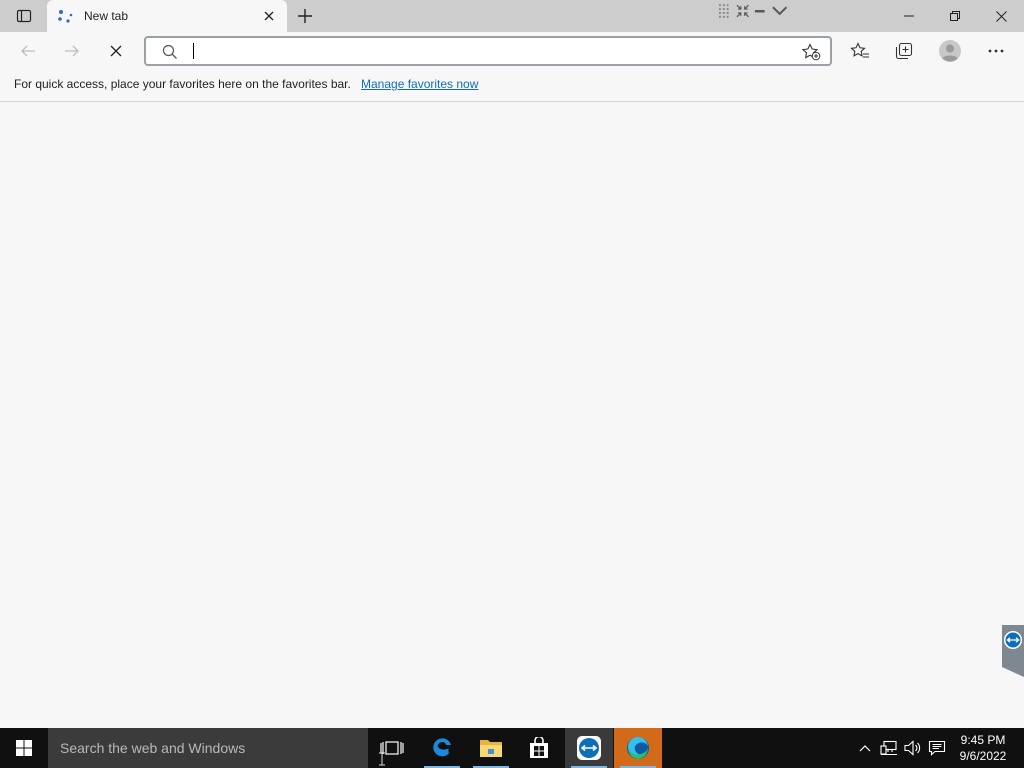 This screenshot has width=1024, height=768. I want to click on new-tab-button, so click(305, 16).